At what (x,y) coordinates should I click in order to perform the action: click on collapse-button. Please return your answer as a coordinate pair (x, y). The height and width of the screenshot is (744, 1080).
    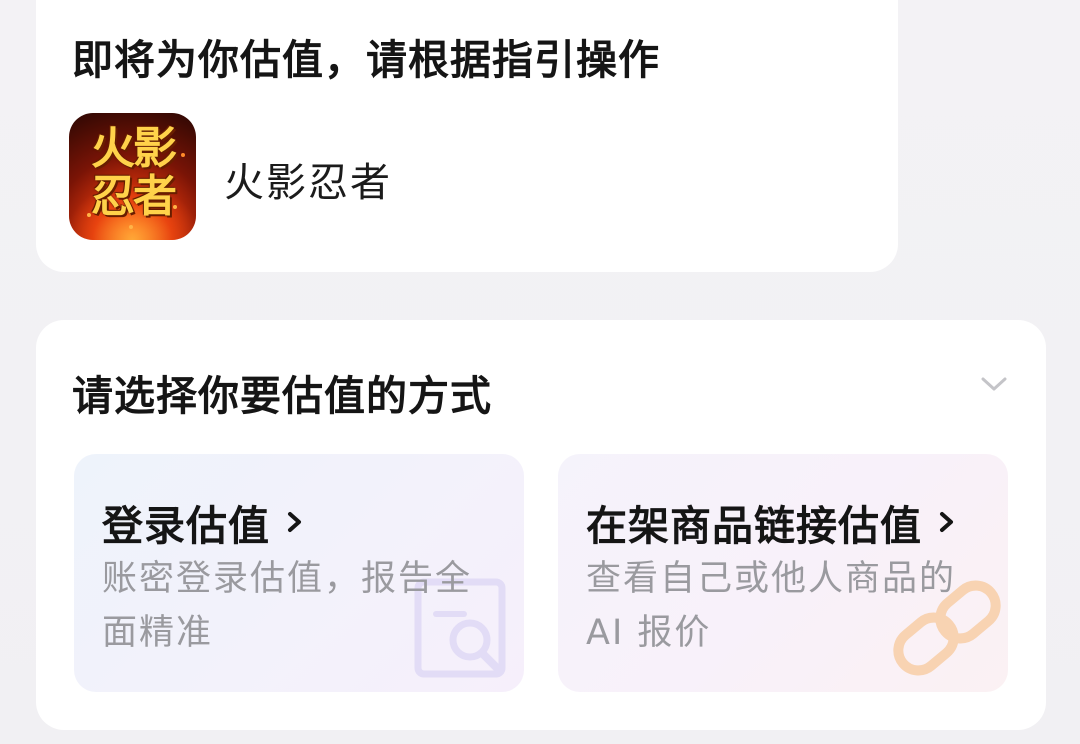
    Looking at the image, I should click on (994, 384).